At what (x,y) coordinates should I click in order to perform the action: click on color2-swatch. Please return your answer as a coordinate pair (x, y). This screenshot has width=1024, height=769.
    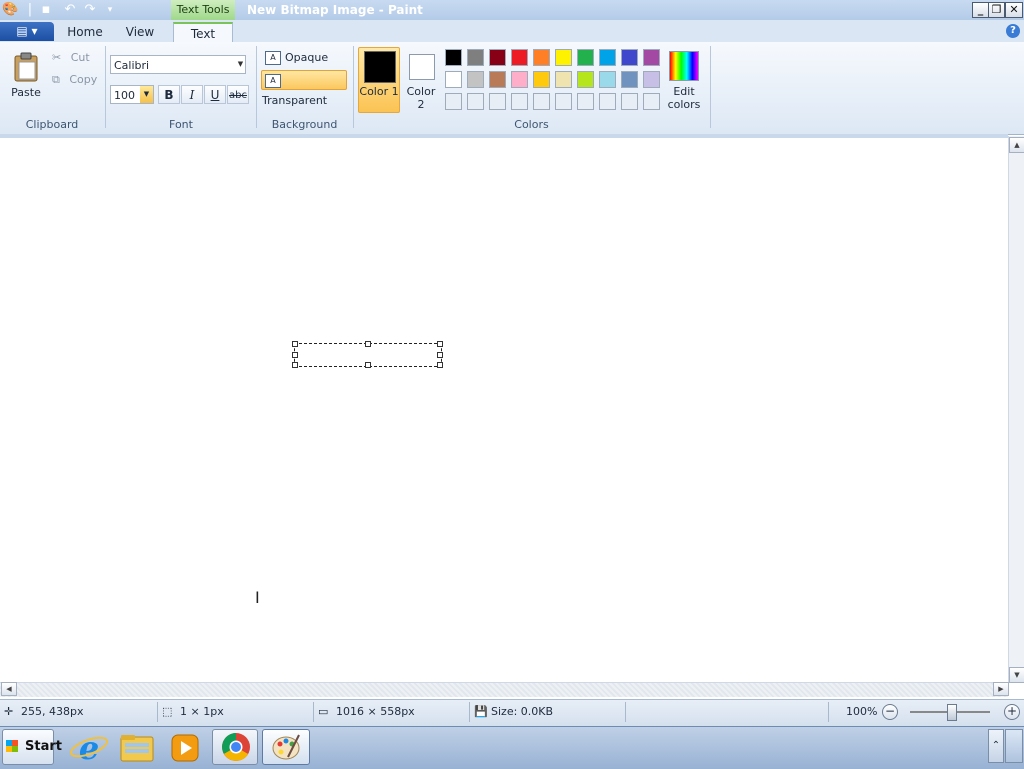
    Looking at the image, I should click on (422, 67).